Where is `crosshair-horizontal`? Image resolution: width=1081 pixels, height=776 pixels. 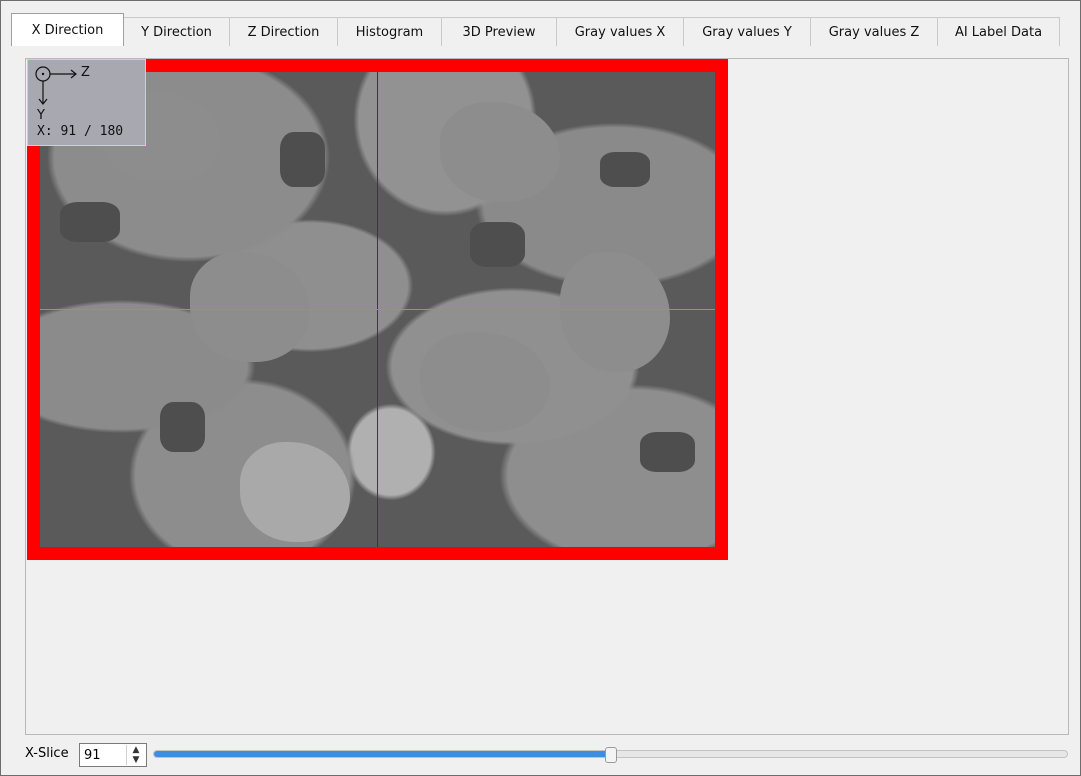 crosshair-horizontal is located at coordinates (377, 309).